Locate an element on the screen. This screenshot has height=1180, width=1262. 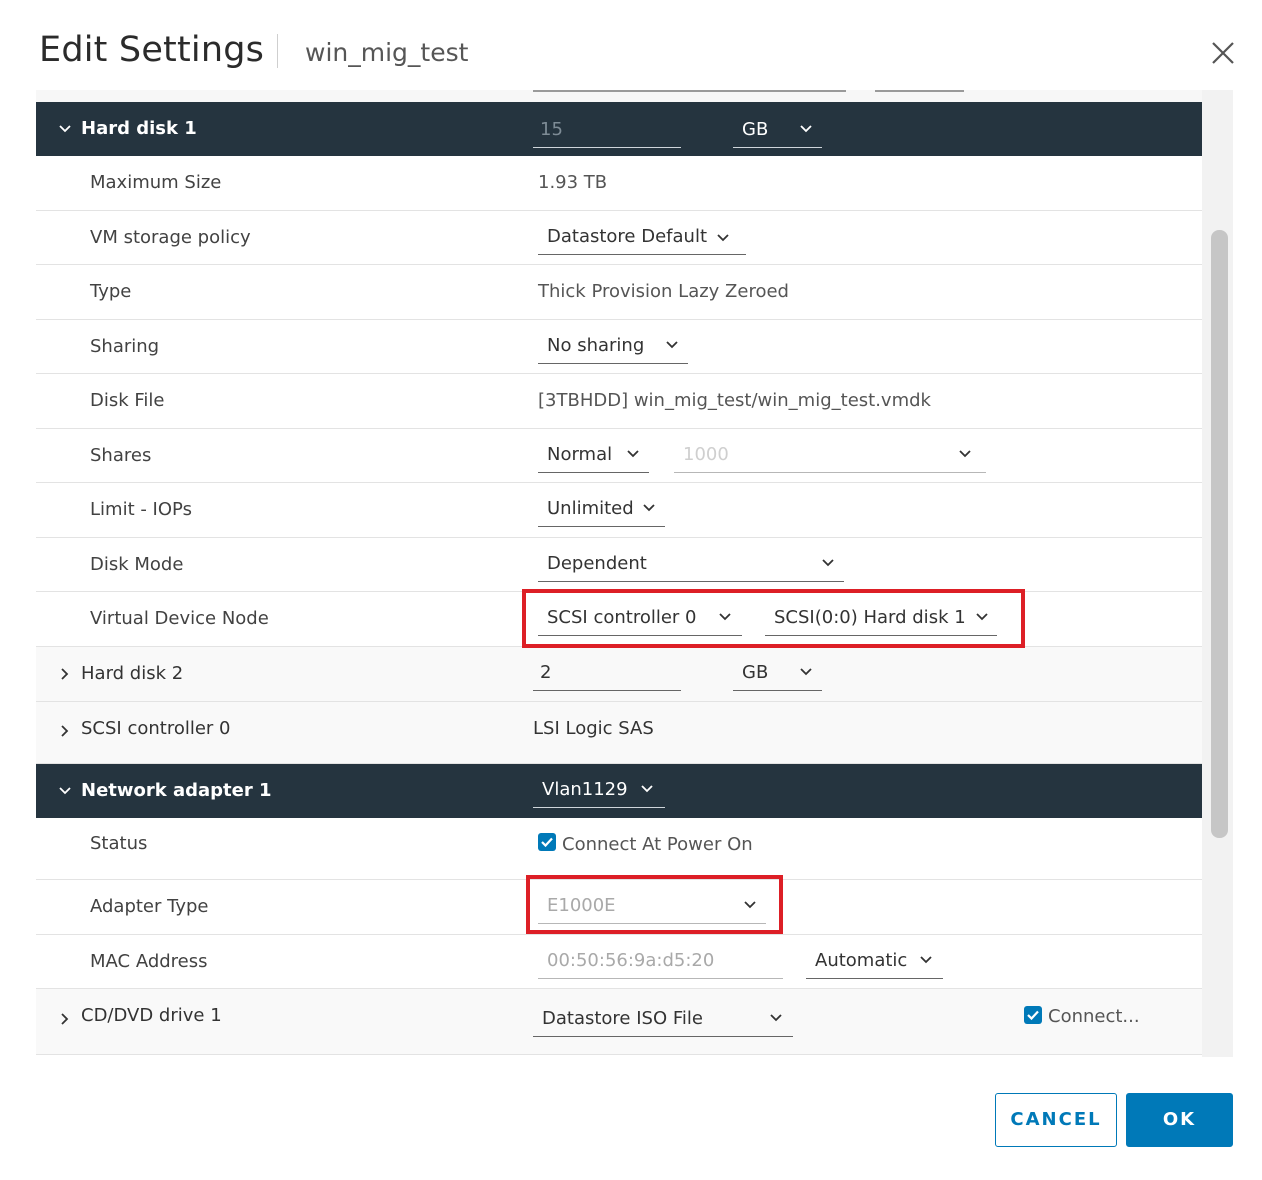
limit-iops-select: Unlimited is located at coordinates (601, 509).